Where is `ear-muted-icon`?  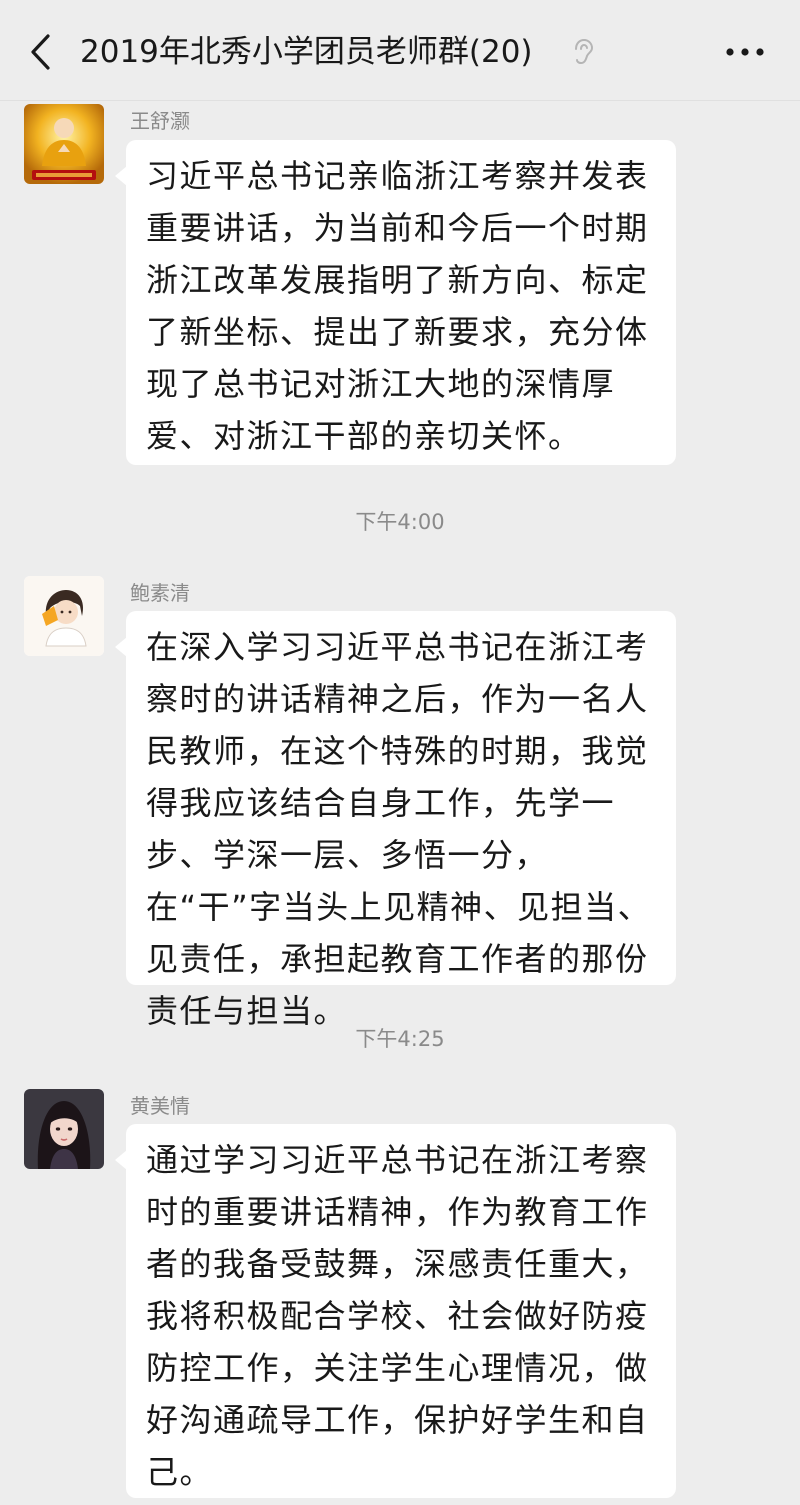
ear-muted-icon is located at coordinates (583, 52).